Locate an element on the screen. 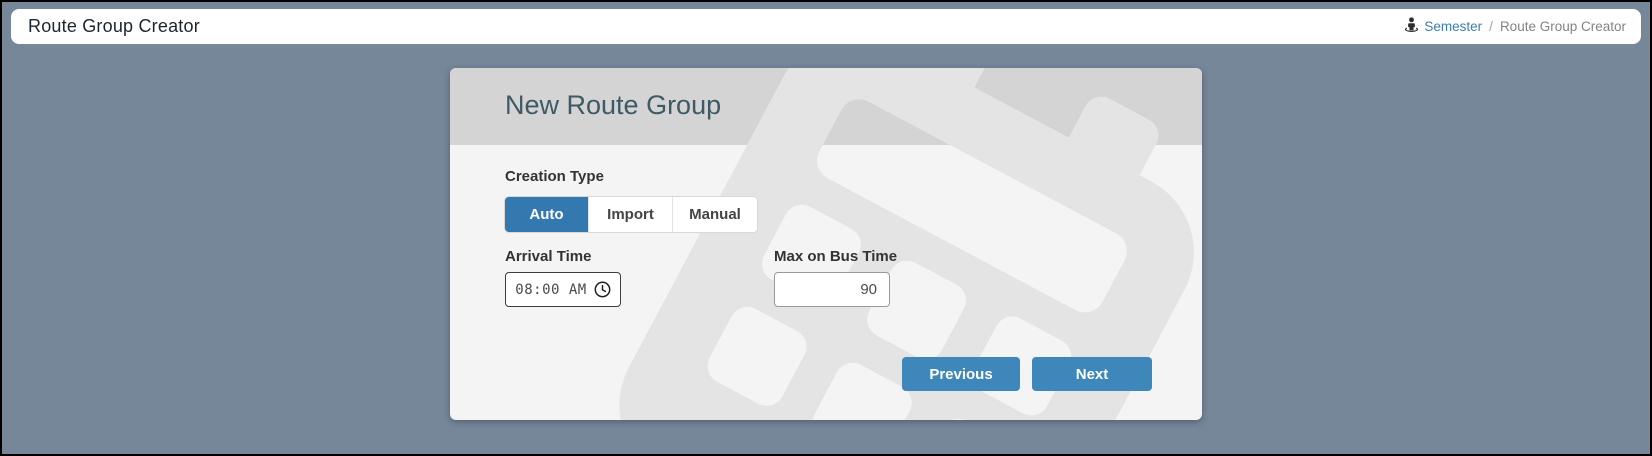 The height and width of the screenshot is (456, 1652). card-title: New Route Group is located at coordinates (613, 105).